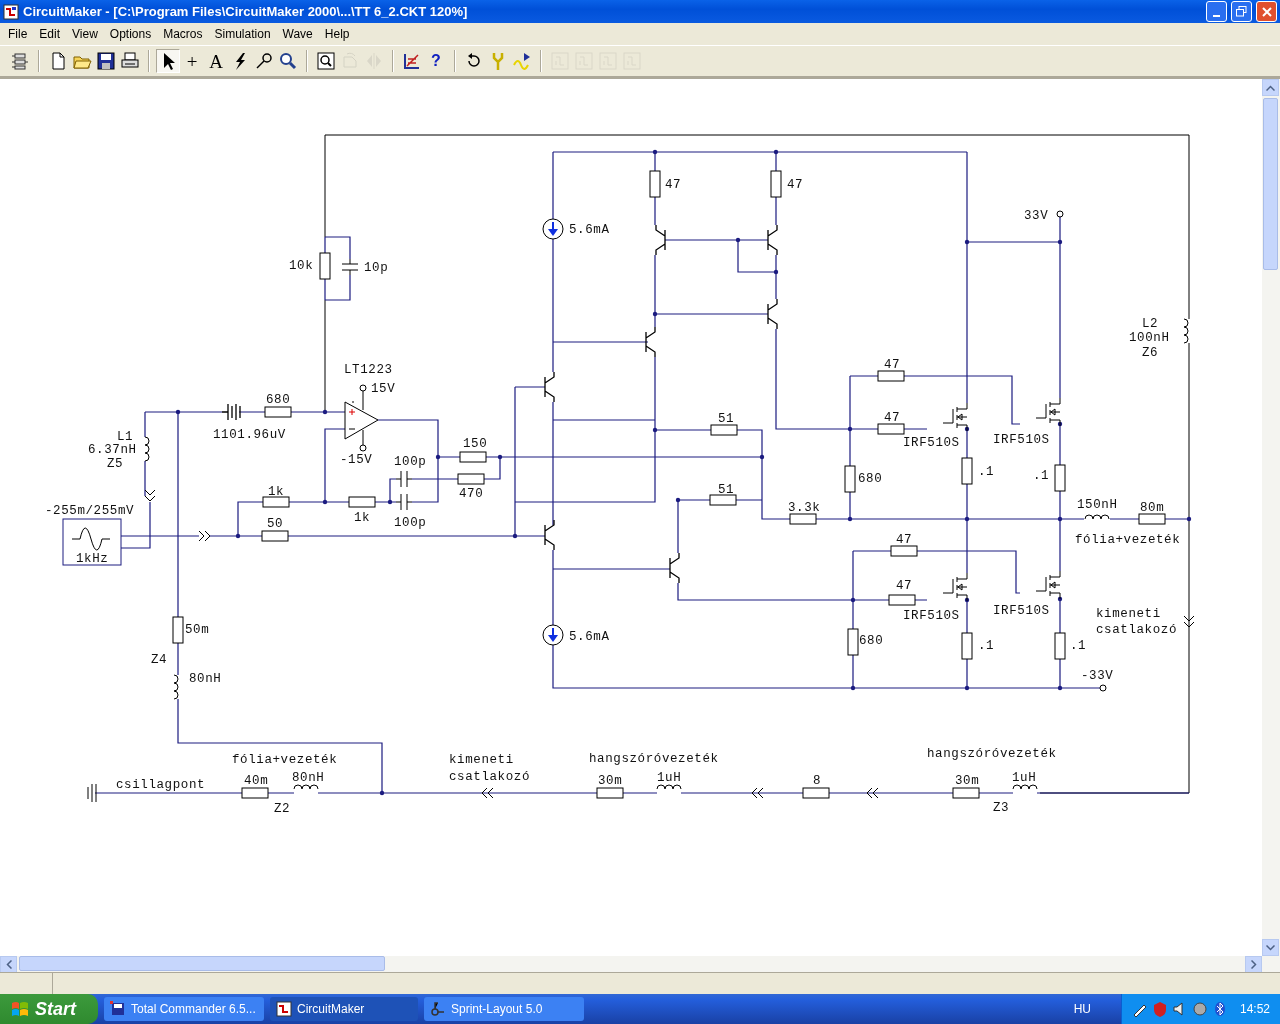 The height and width of the screenshot is (1024, 1280). Describe the element at coordinates (804, 508) in the screenshot. I see `component-label: 3.3k` at that location.